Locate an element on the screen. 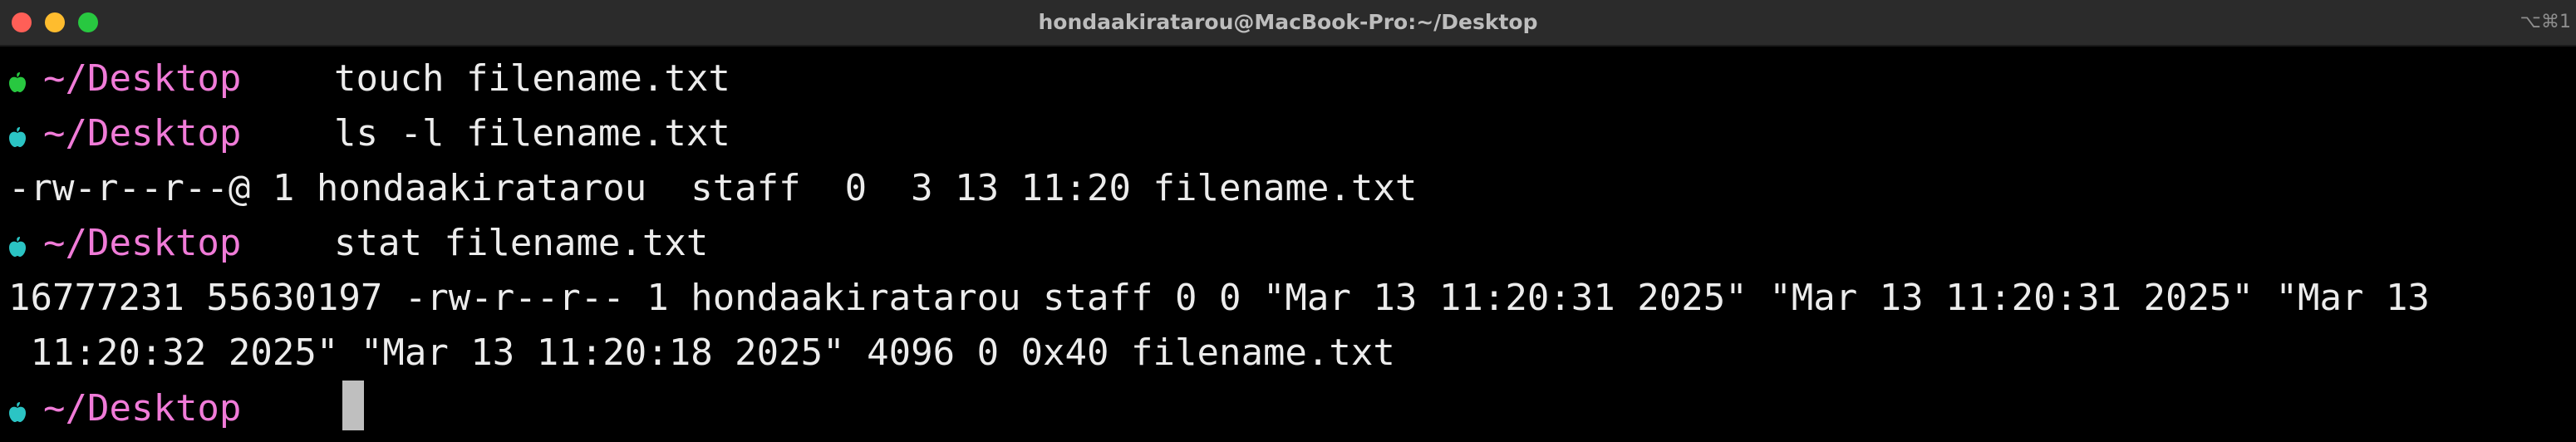  command-text: touch filename.txt is located at coordinates (532, 78).